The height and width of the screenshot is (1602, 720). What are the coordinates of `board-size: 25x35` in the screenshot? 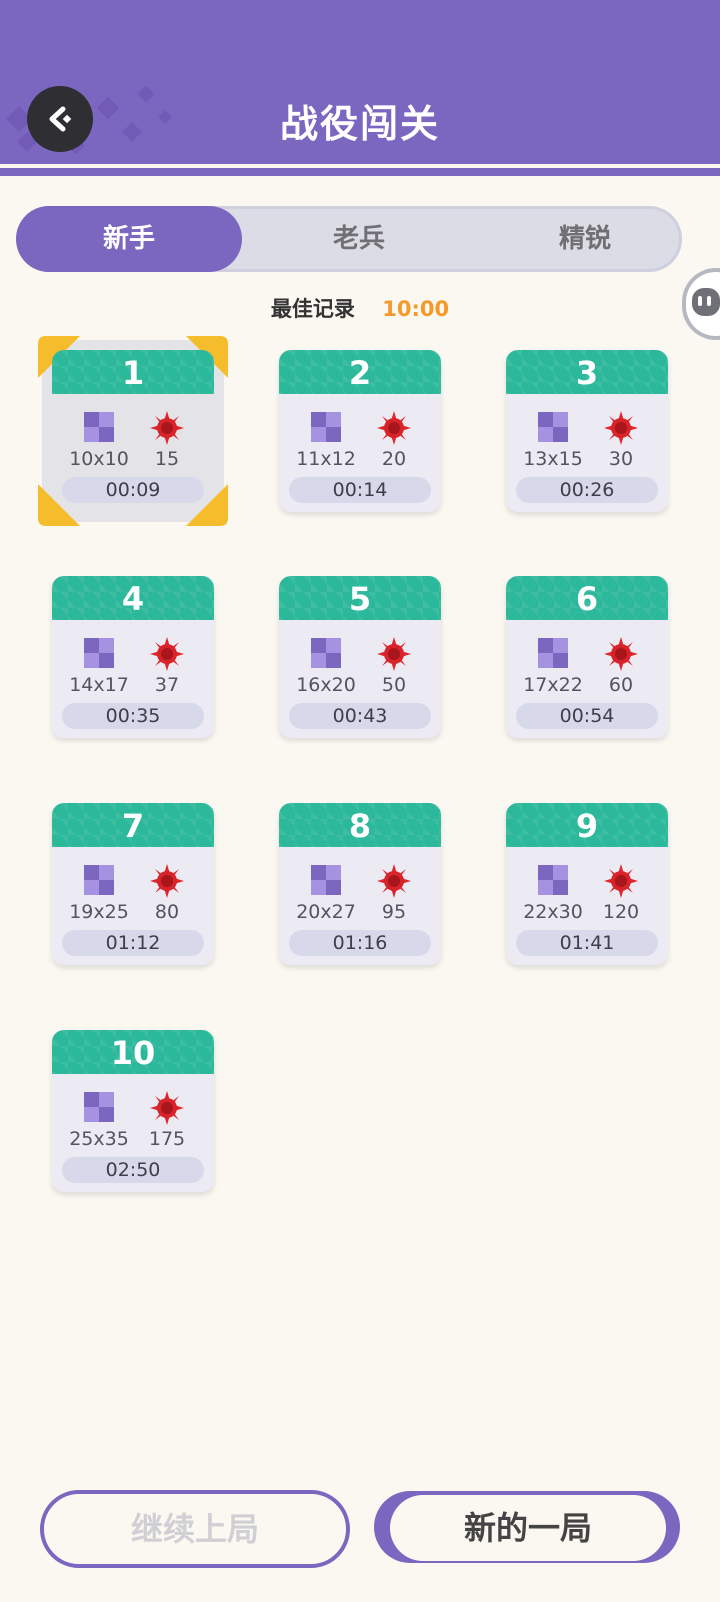 It's located at (99, 1139).